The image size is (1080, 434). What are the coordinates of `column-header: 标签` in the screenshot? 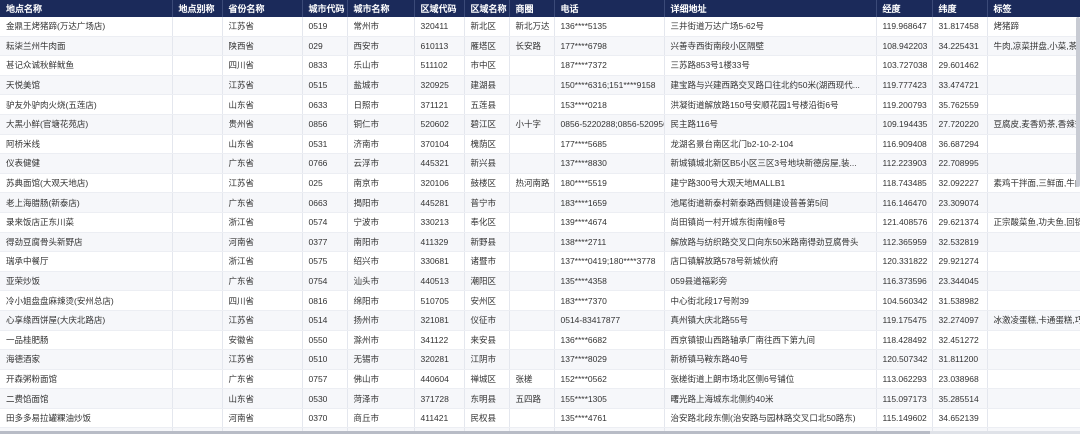 It's located at (1033, 8).